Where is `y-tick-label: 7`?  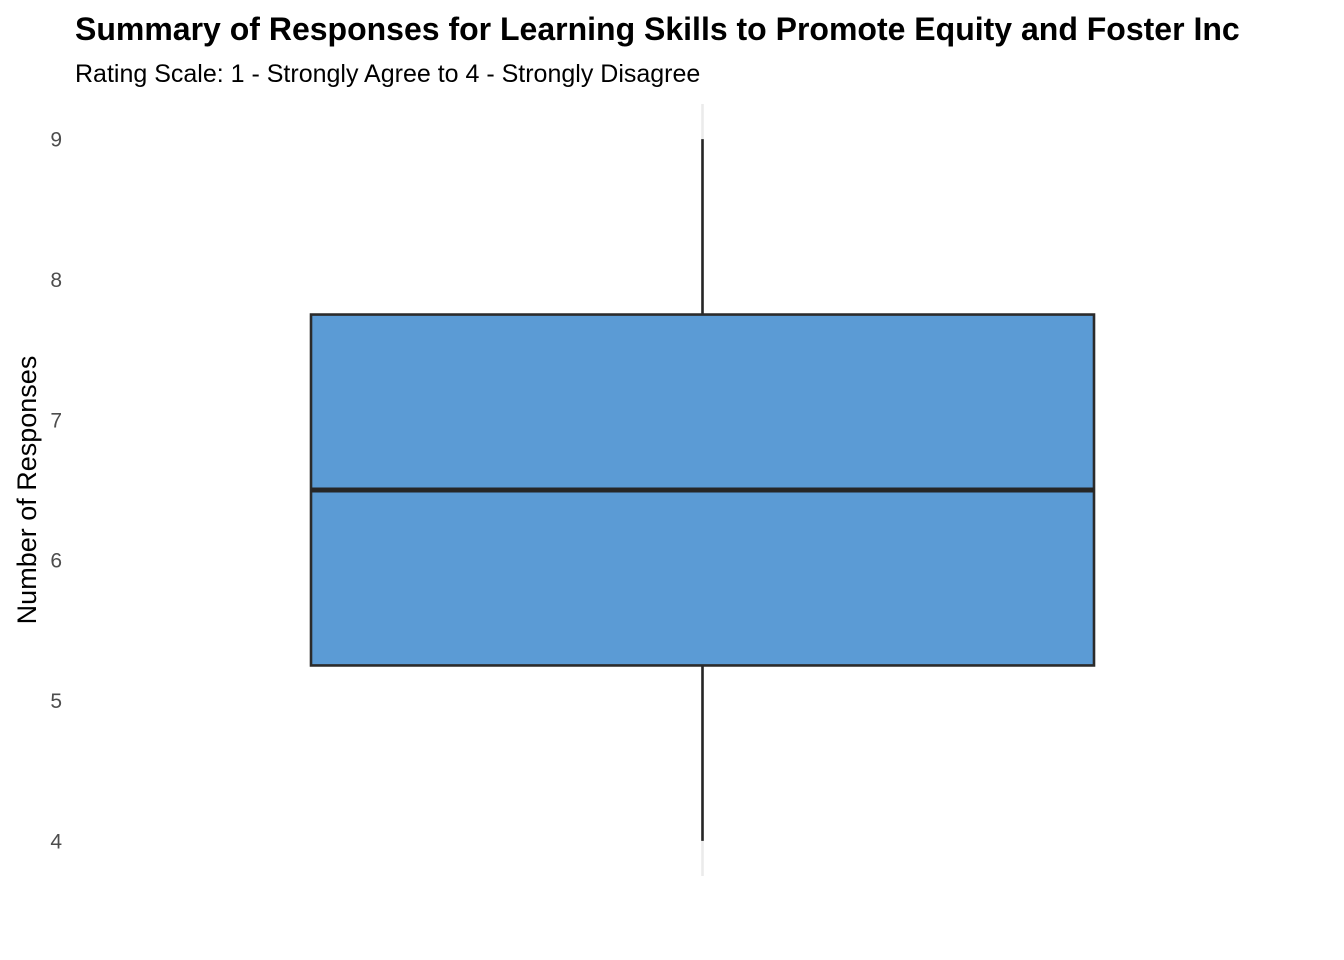 y-tick-label: 7 is located at coordinates (56, 420).